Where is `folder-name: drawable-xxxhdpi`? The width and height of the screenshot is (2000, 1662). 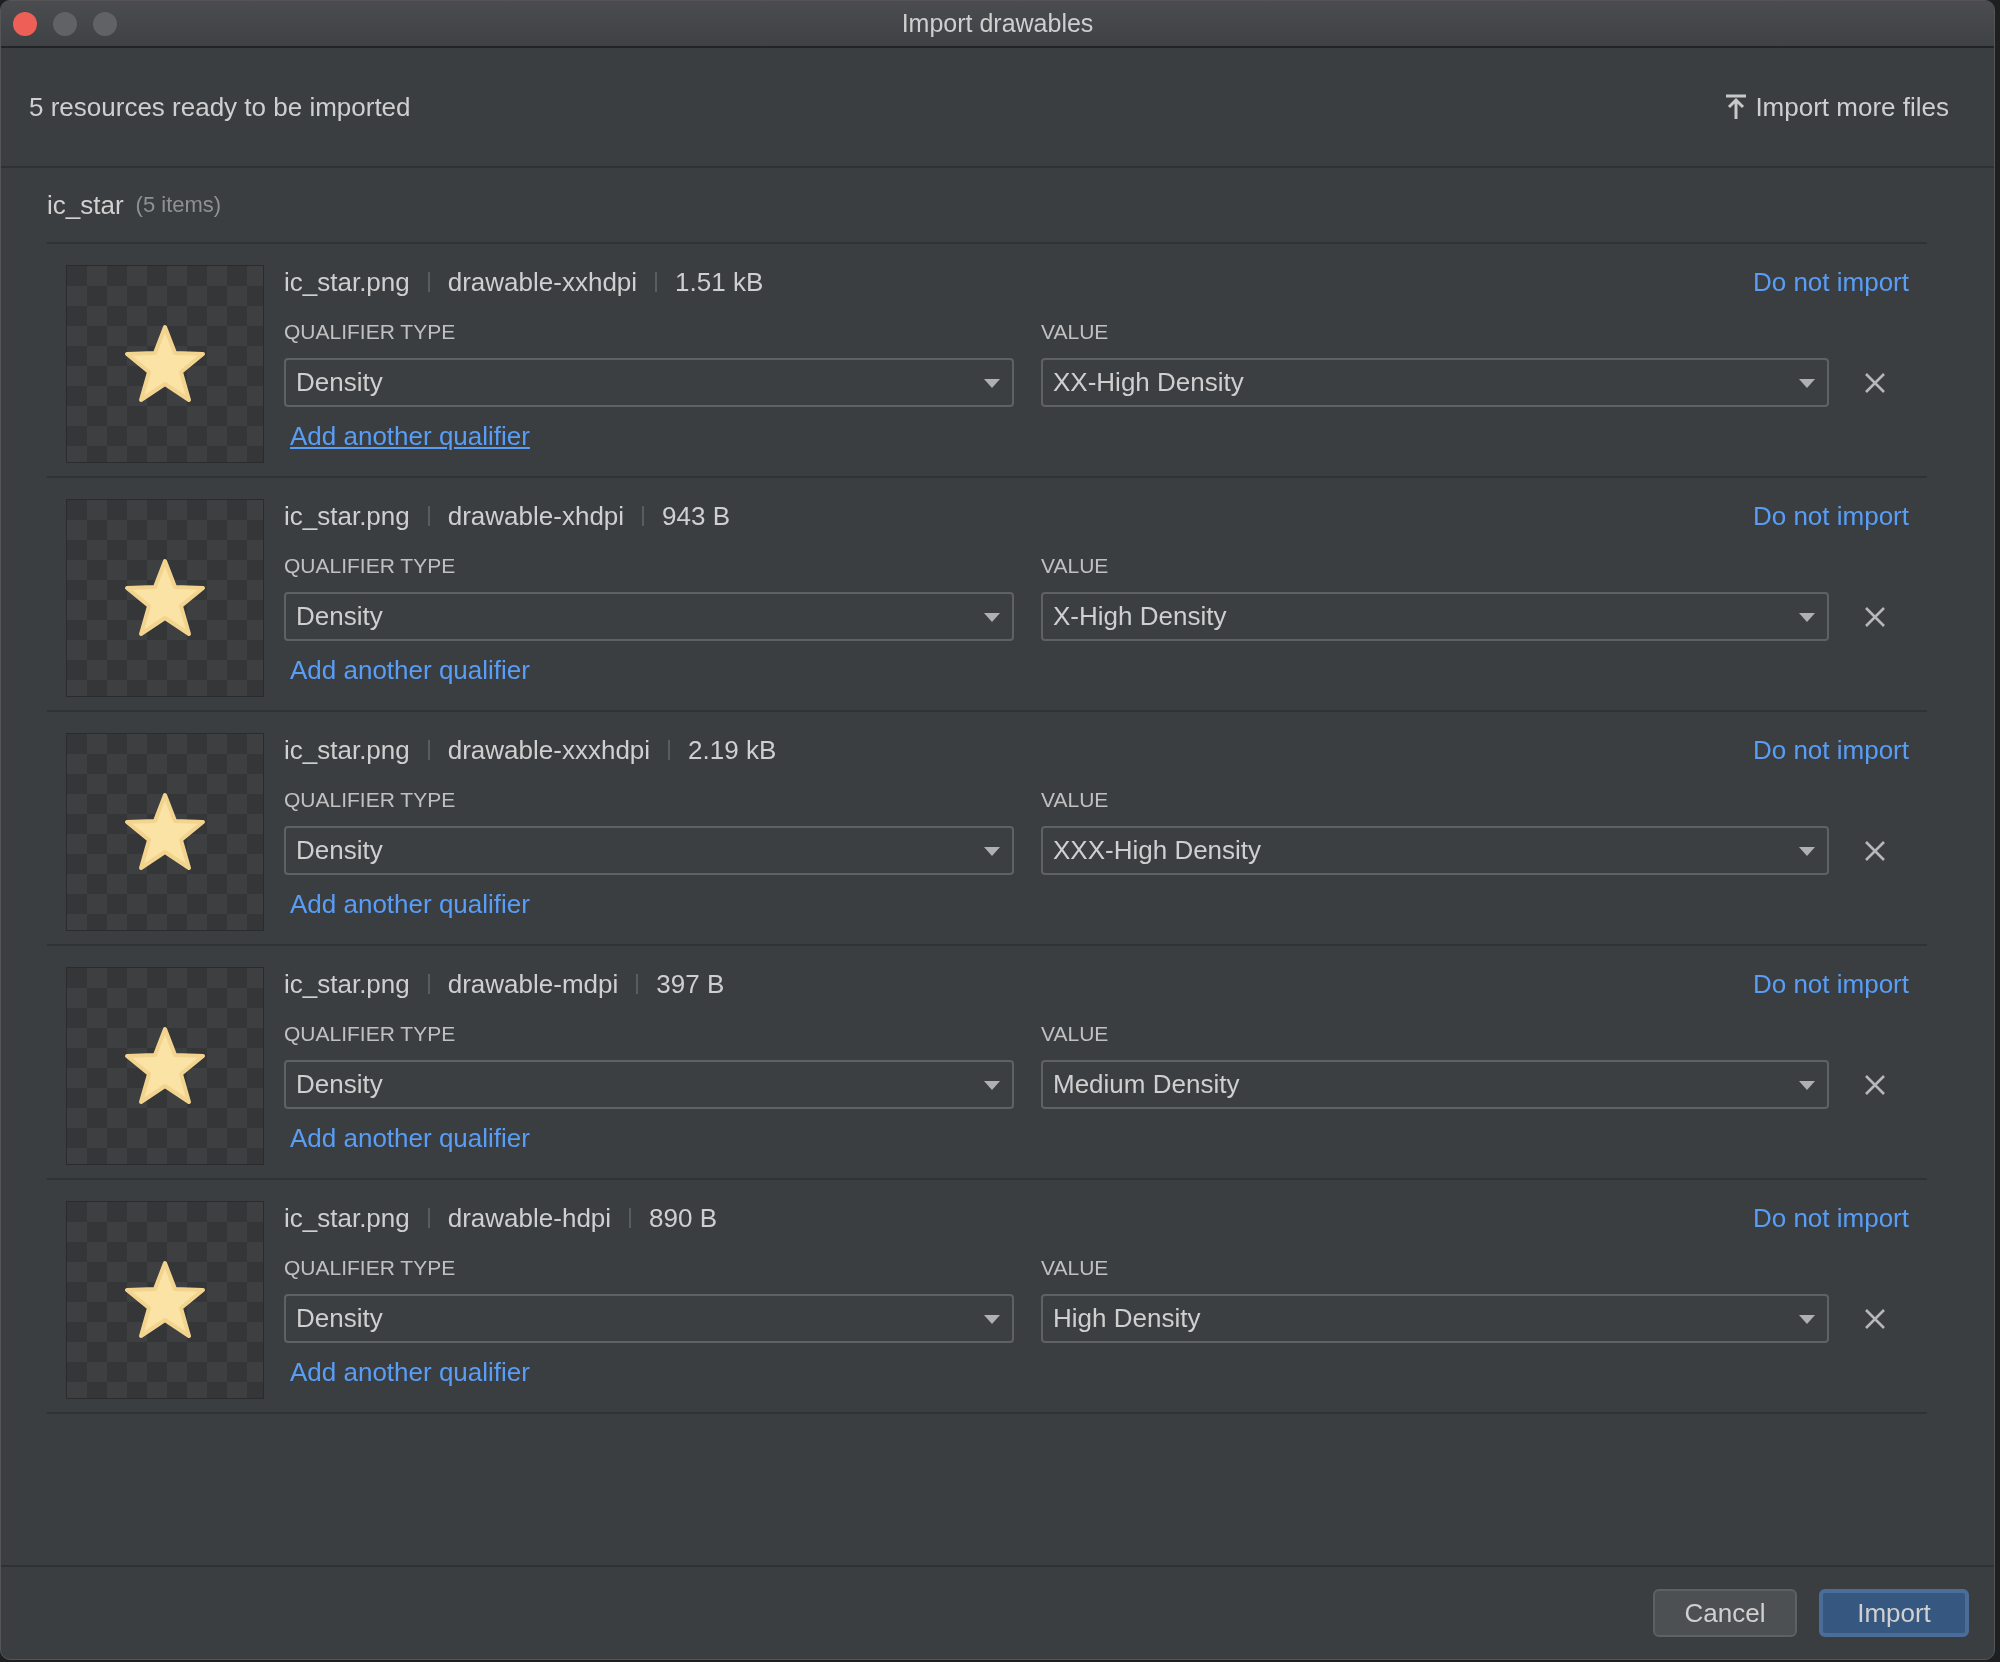 folder-name: drawable-xxxhdpi is located at coordinates (549, 750).